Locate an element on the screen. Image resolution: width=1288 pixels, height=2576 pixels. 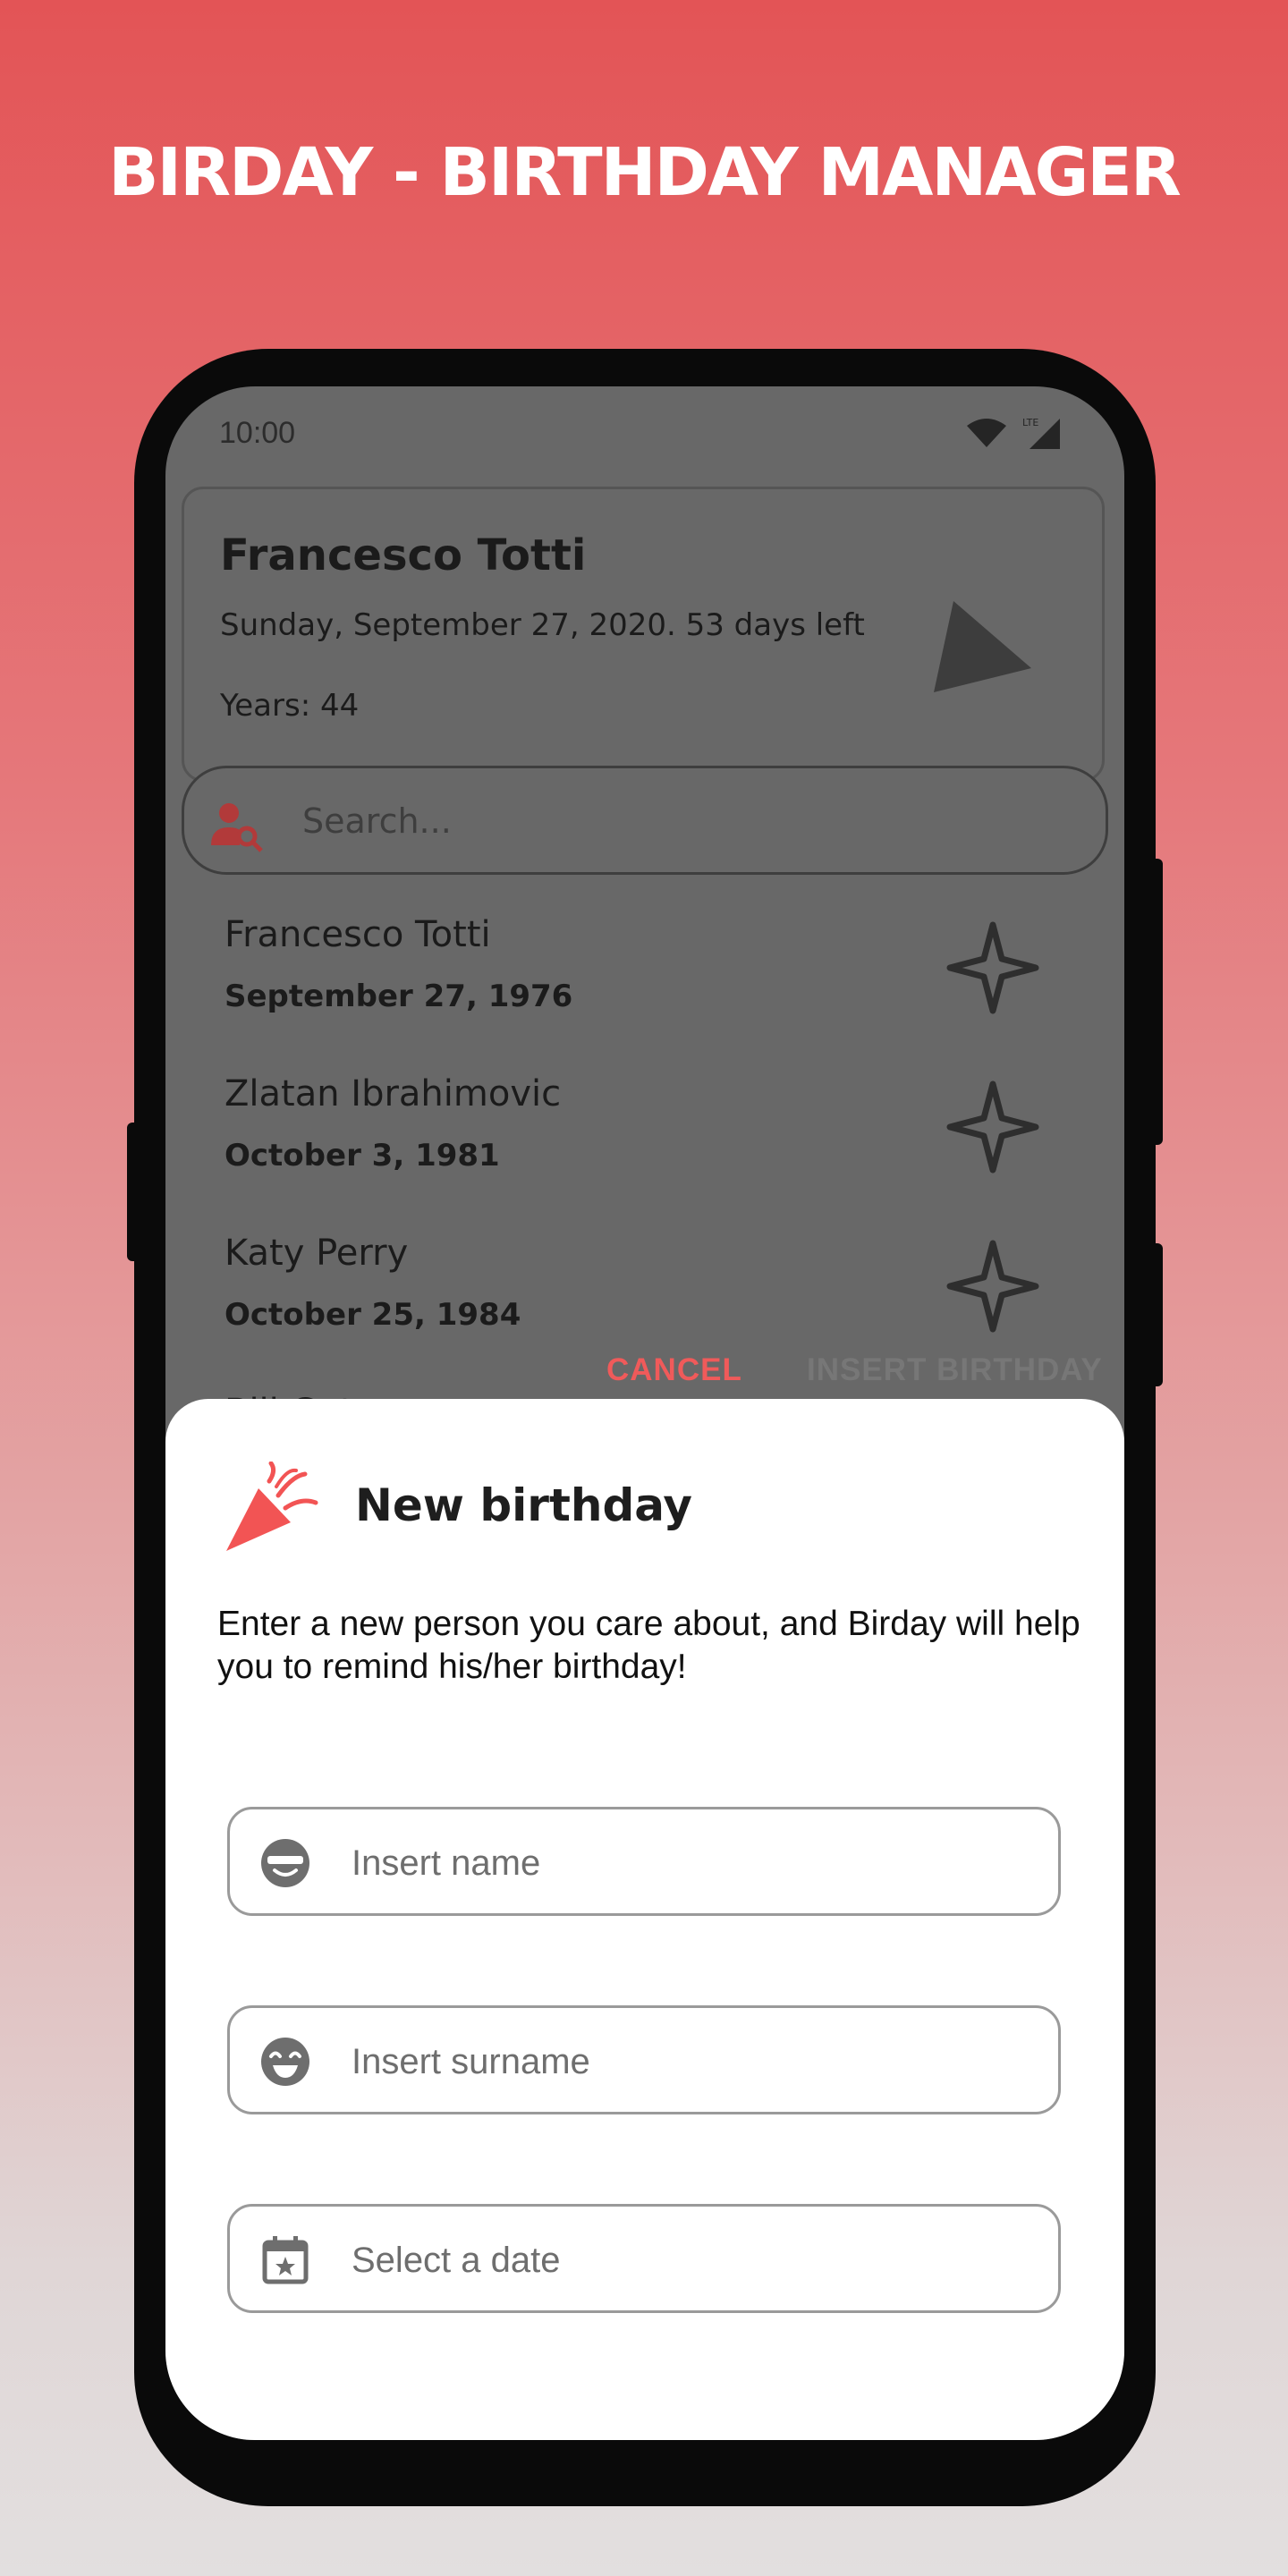
card-years: Years: 44 is located at coordinates (290, 706).